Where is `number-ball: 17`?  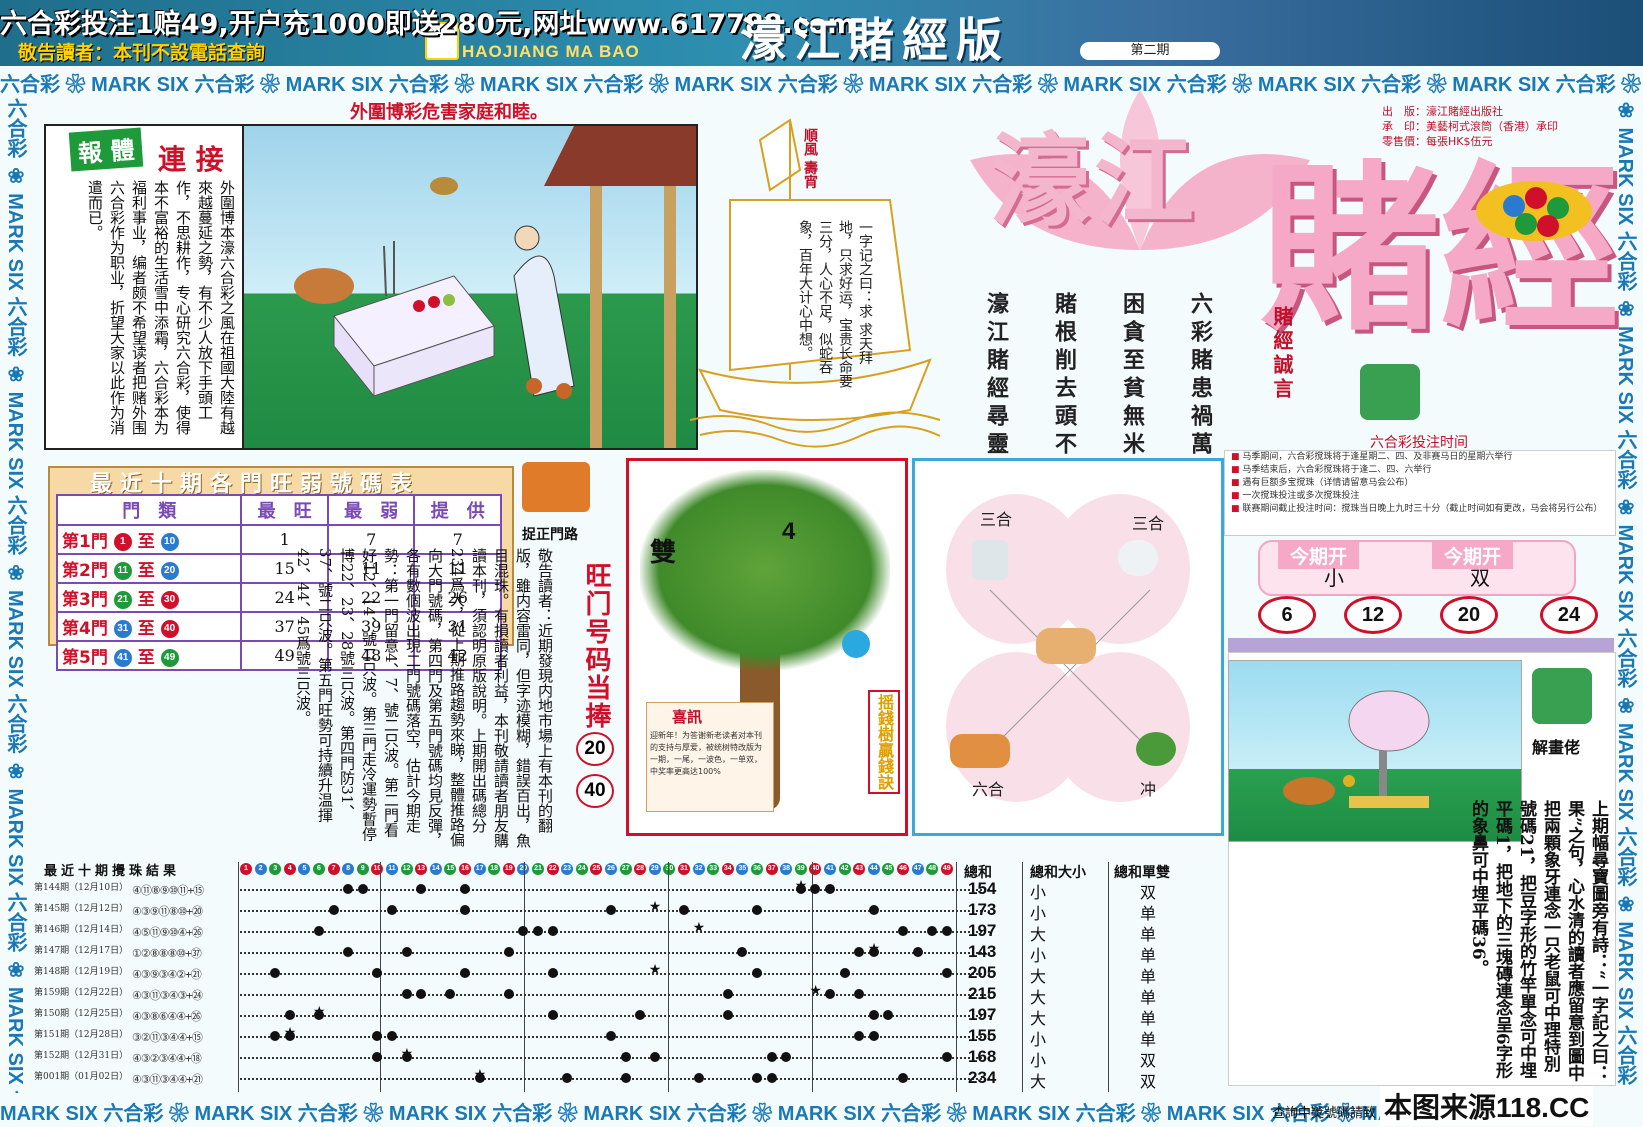 number-ball: 17 is located at coordinates (479, 869).